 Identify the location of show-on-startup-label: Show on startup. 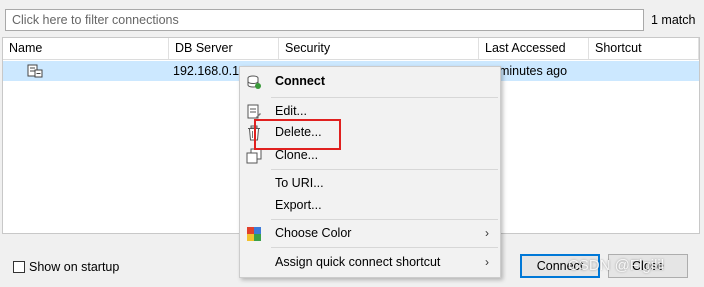
(74, 267).